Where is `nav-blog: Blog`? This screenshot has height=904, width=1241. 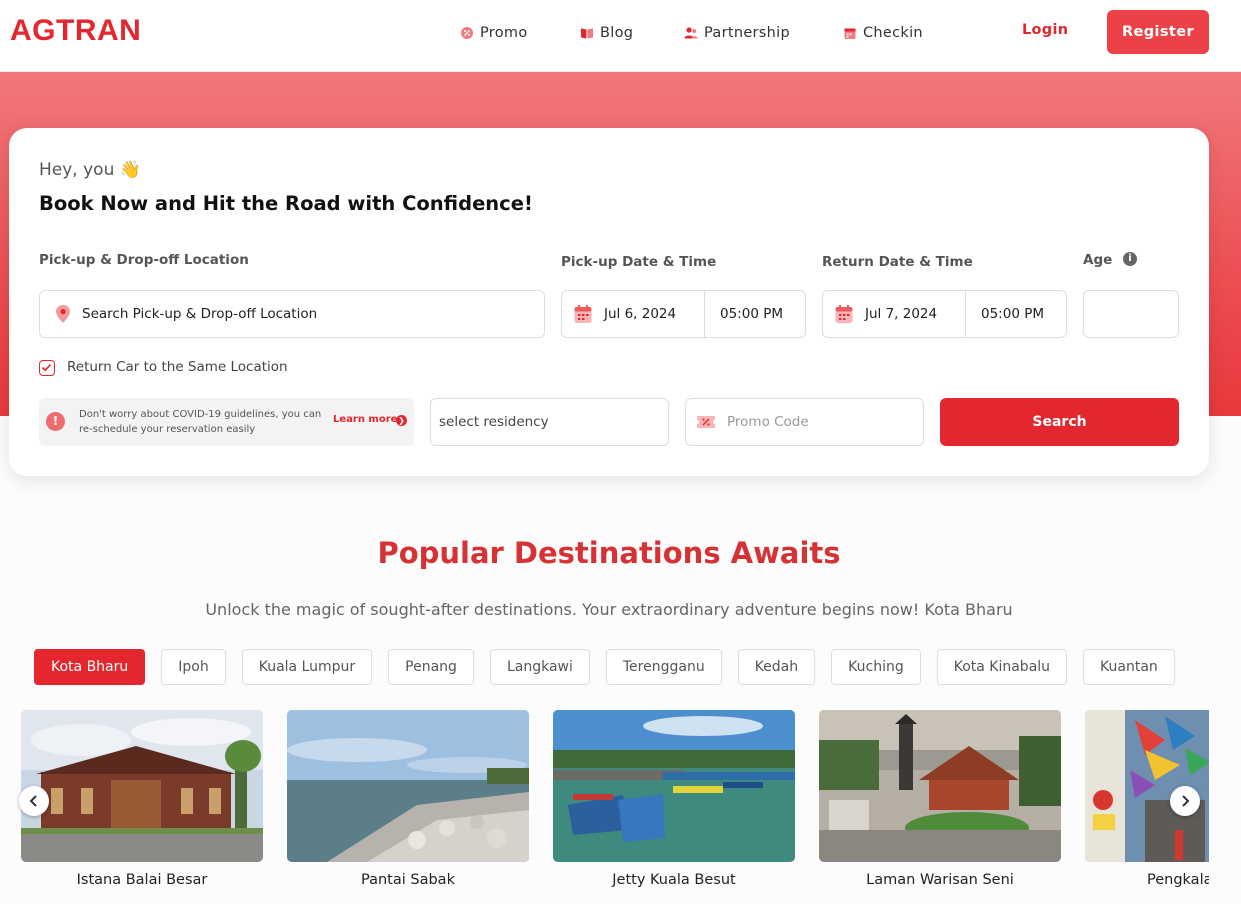
nav-blog: Blog is located at coordinates (606, 33).